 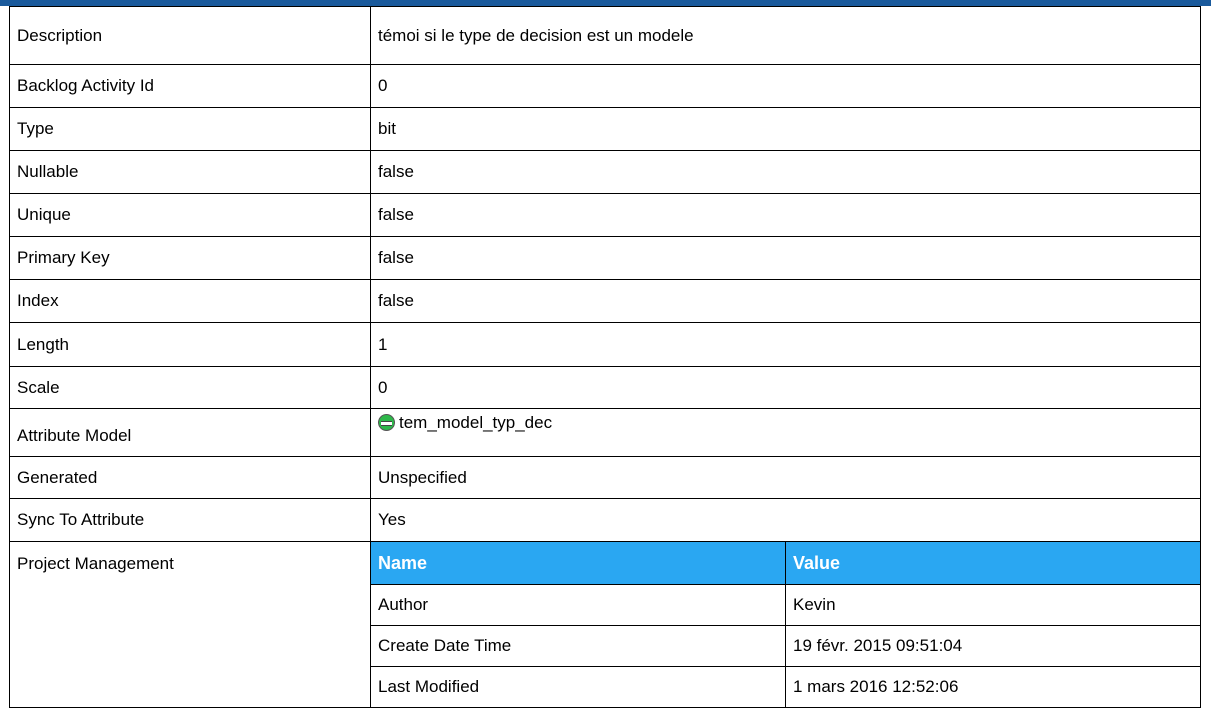 What do you see at coordinates (785, 344) in the screenshot?
I see `property-value: 1` at bounding box center [785, 344].